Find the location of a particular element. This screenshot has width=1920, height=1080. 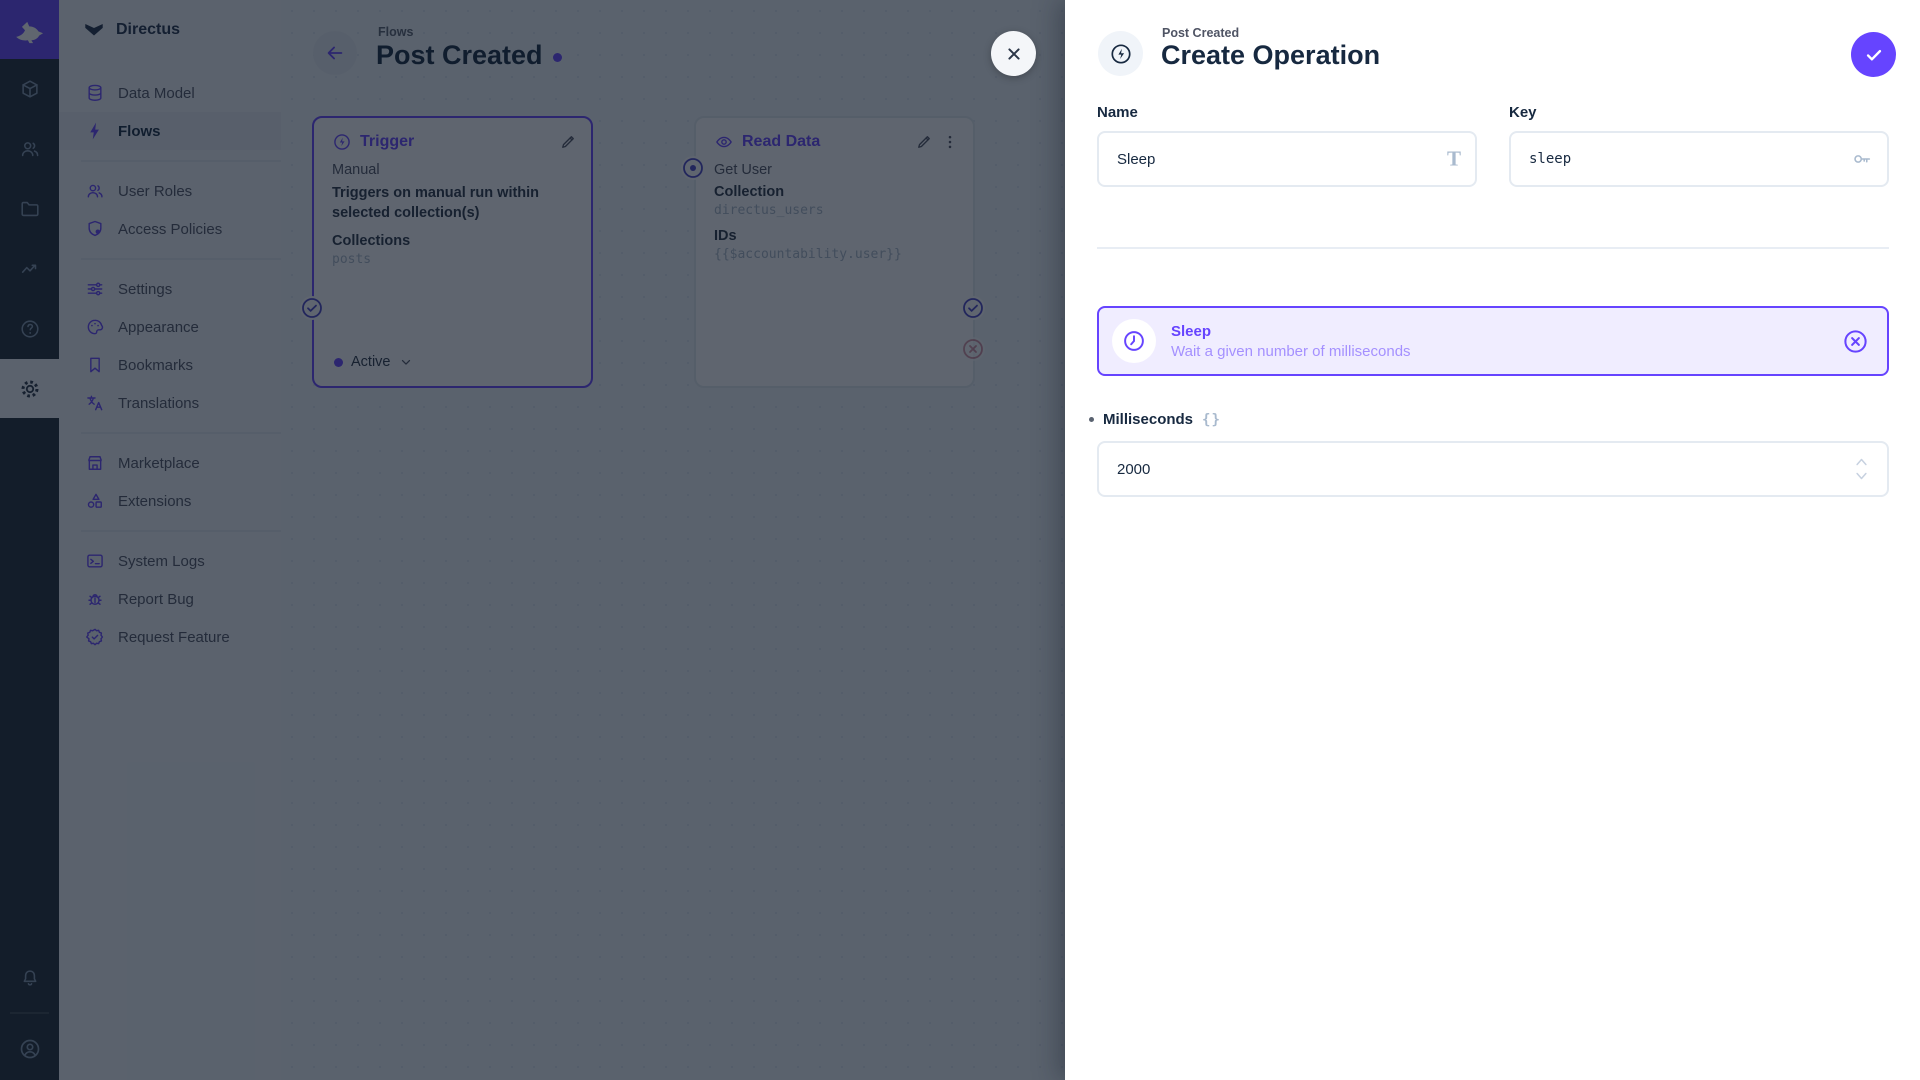

name-field-group: Name T is located at coordinates (1287, 145).